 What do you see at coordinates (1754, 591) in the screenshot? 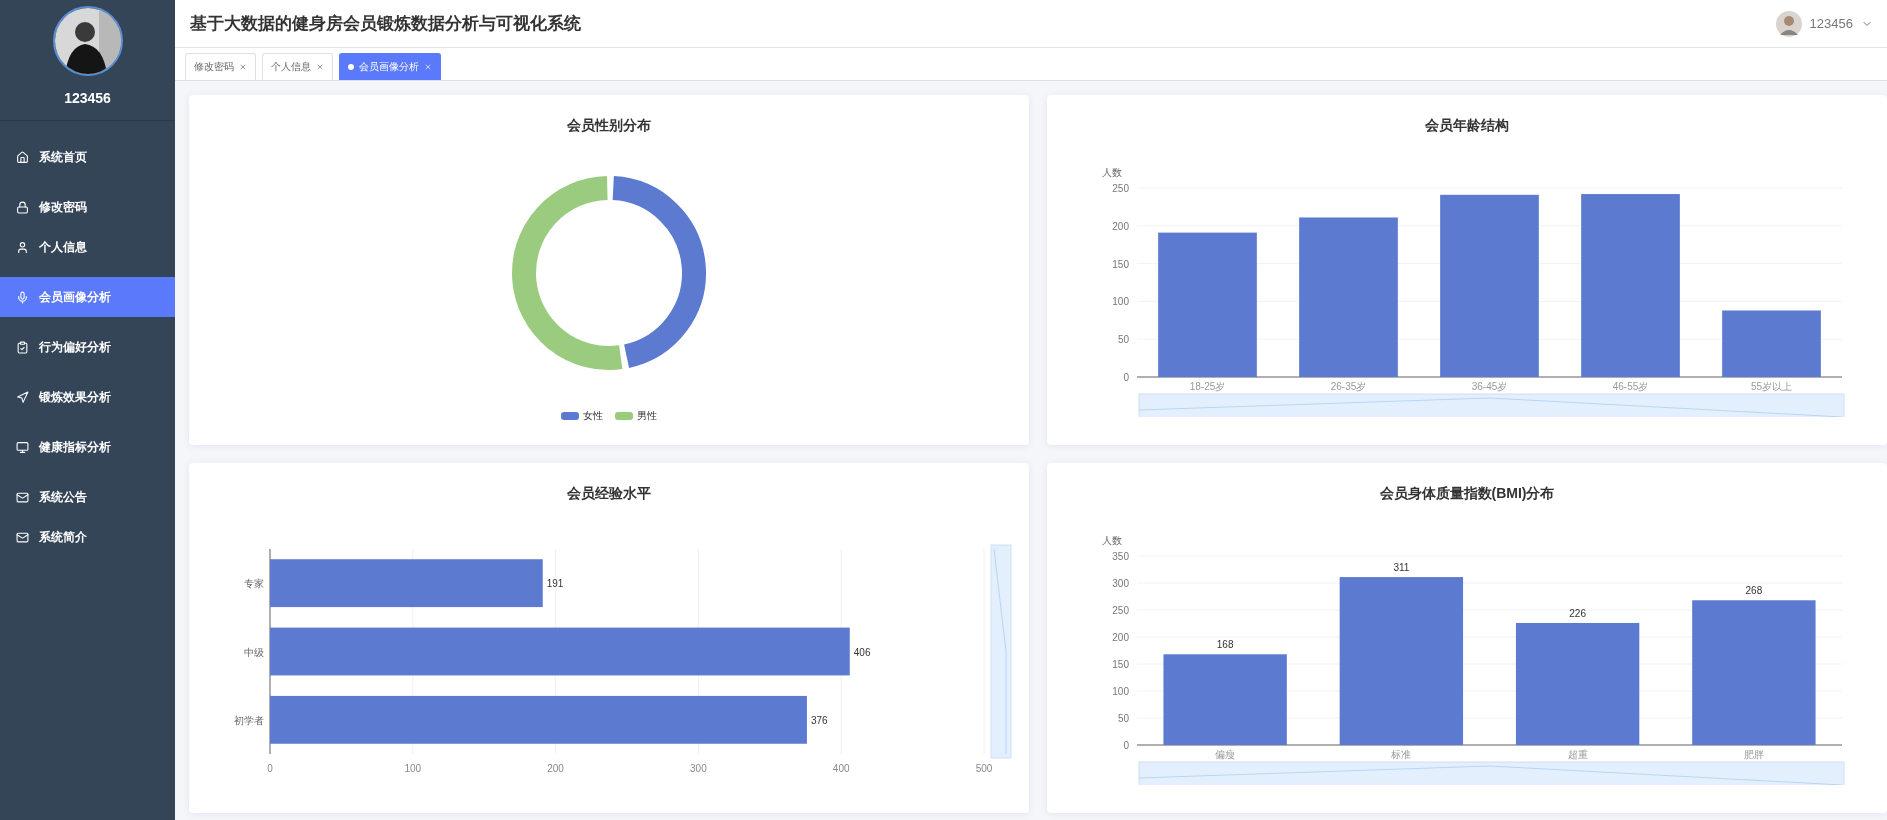
I see `value-label: 268` at bounding box center [1754, 591].